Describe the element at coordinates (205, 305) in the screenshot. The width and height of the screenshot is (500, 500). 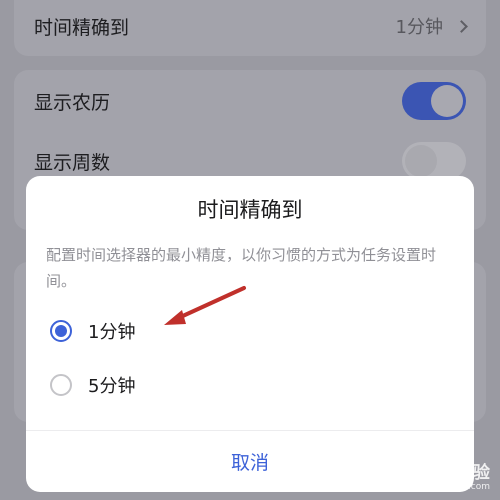
I see `annotation-arrow-icon` at that location.